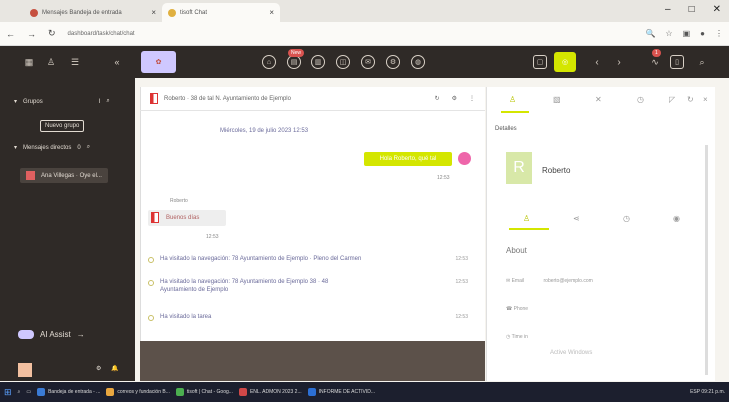 This screenshot has height=402, width=729. Describe the element at coordinates (368, 62) in the screenshot. I see `chat-icon: ✉` at that location.